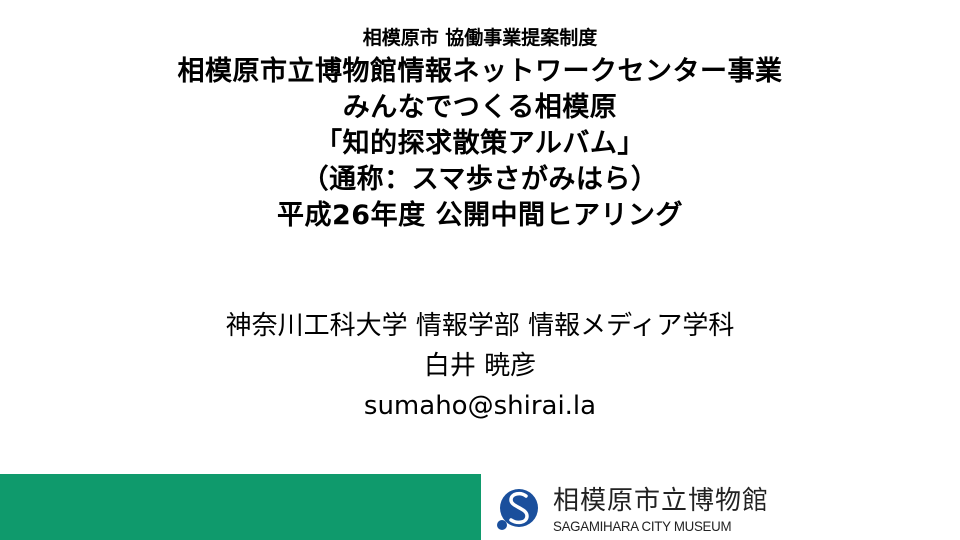  I want to click on museum-logo-en: SAGAMIHARA CITY MUSEUM, so click(642, 526).